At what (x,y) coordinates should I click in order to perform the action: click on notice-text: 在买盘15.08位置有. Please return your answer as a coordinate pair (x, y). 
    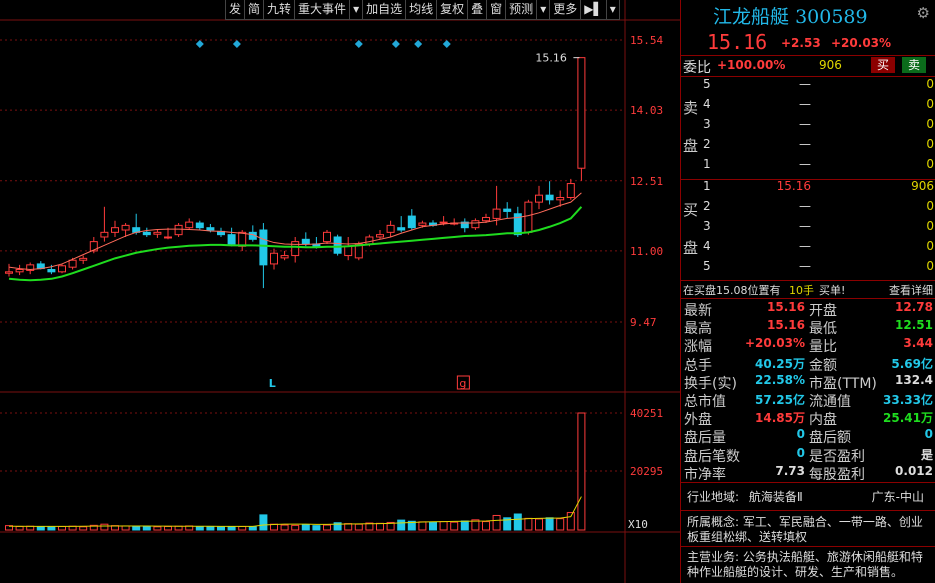
    Looking at the image, I should click on (732, 290).